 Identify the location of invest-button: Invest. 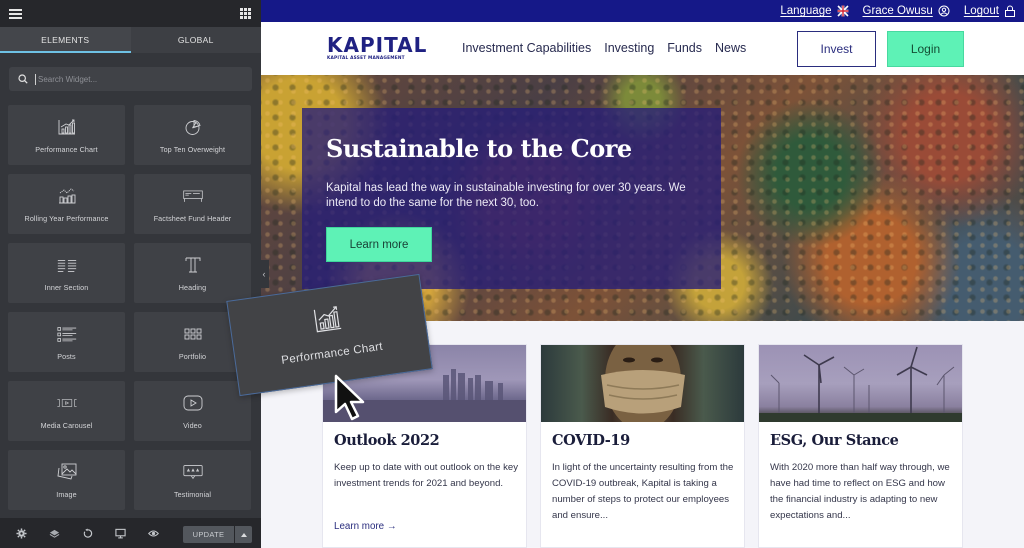
(836, 49).